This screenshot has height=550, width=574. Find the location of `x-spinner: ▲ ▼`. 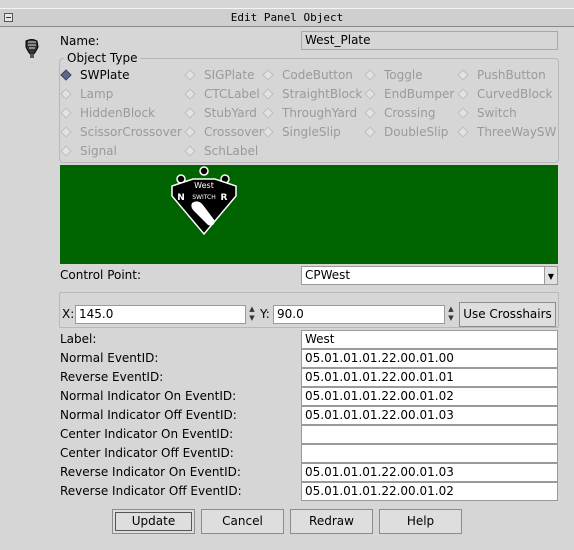

x-spinner: ▲ ▼ is located at coordinates (252, 314).